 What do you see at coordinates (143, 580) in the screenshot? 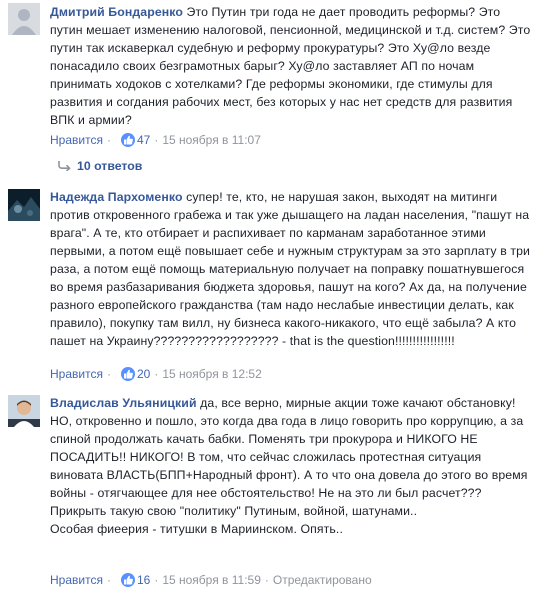
I see `reaction-count: 16` at bounding box center [143, 580].